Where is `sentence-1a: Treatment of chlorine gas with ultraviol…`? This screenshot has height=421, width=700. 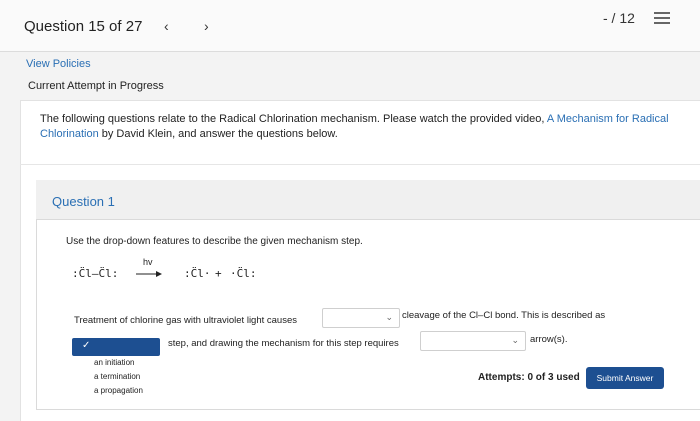
sentence-1a: Treatment of chlorine gas with ultraviol… is located at coordinates (186, 320).